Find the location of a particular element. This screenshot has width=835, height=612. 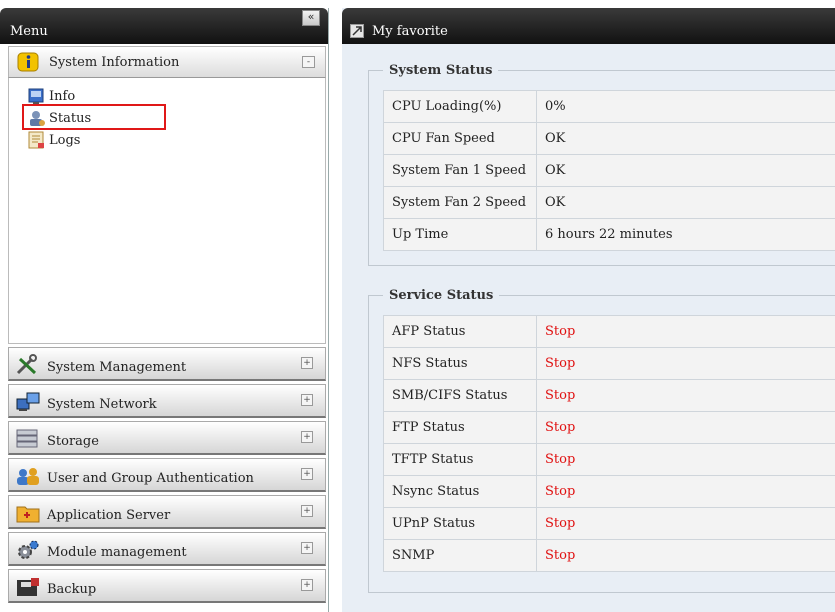

section-backup: Backup + is located at coordinates (167, 586).